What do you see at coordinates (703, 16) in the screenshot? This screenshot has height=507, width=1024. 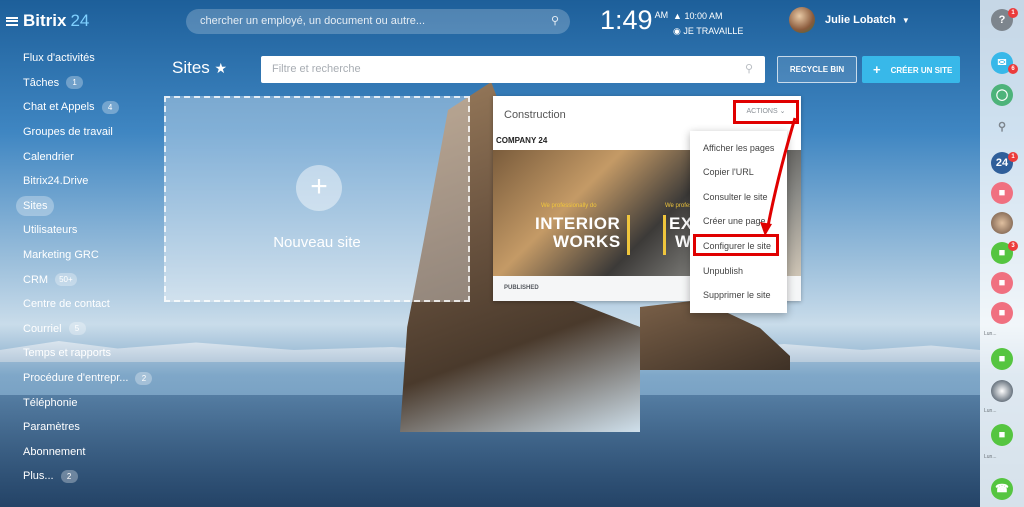 I see `alarm-time: 10:00 AM` at bounding box center [703, 16].